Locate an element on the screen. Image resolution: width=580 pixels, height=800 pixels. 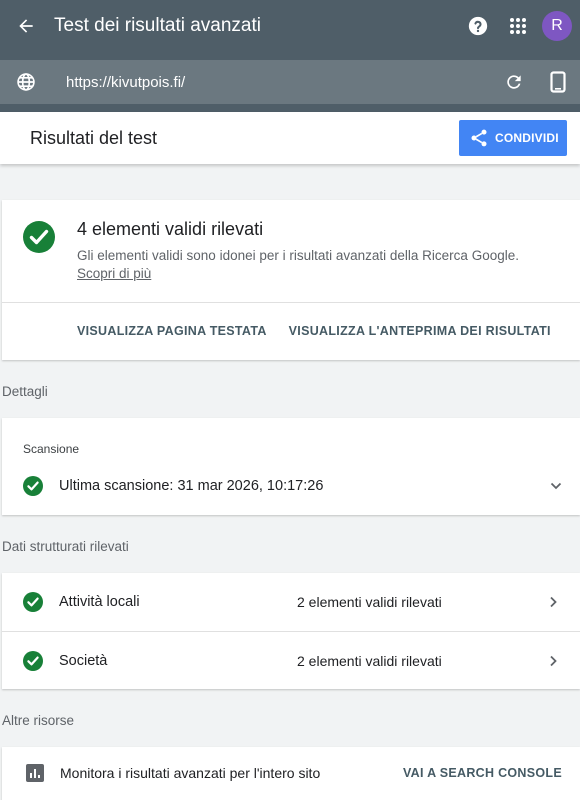
chevron-down-icon is located at coordinates (556, 486).